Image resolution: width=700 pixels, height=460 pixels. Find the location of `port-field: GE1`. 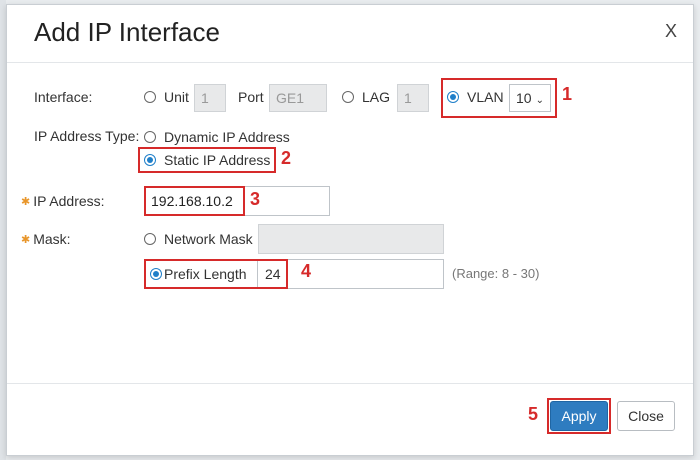

port-field: GE1 is located at coordinates (298, 98).